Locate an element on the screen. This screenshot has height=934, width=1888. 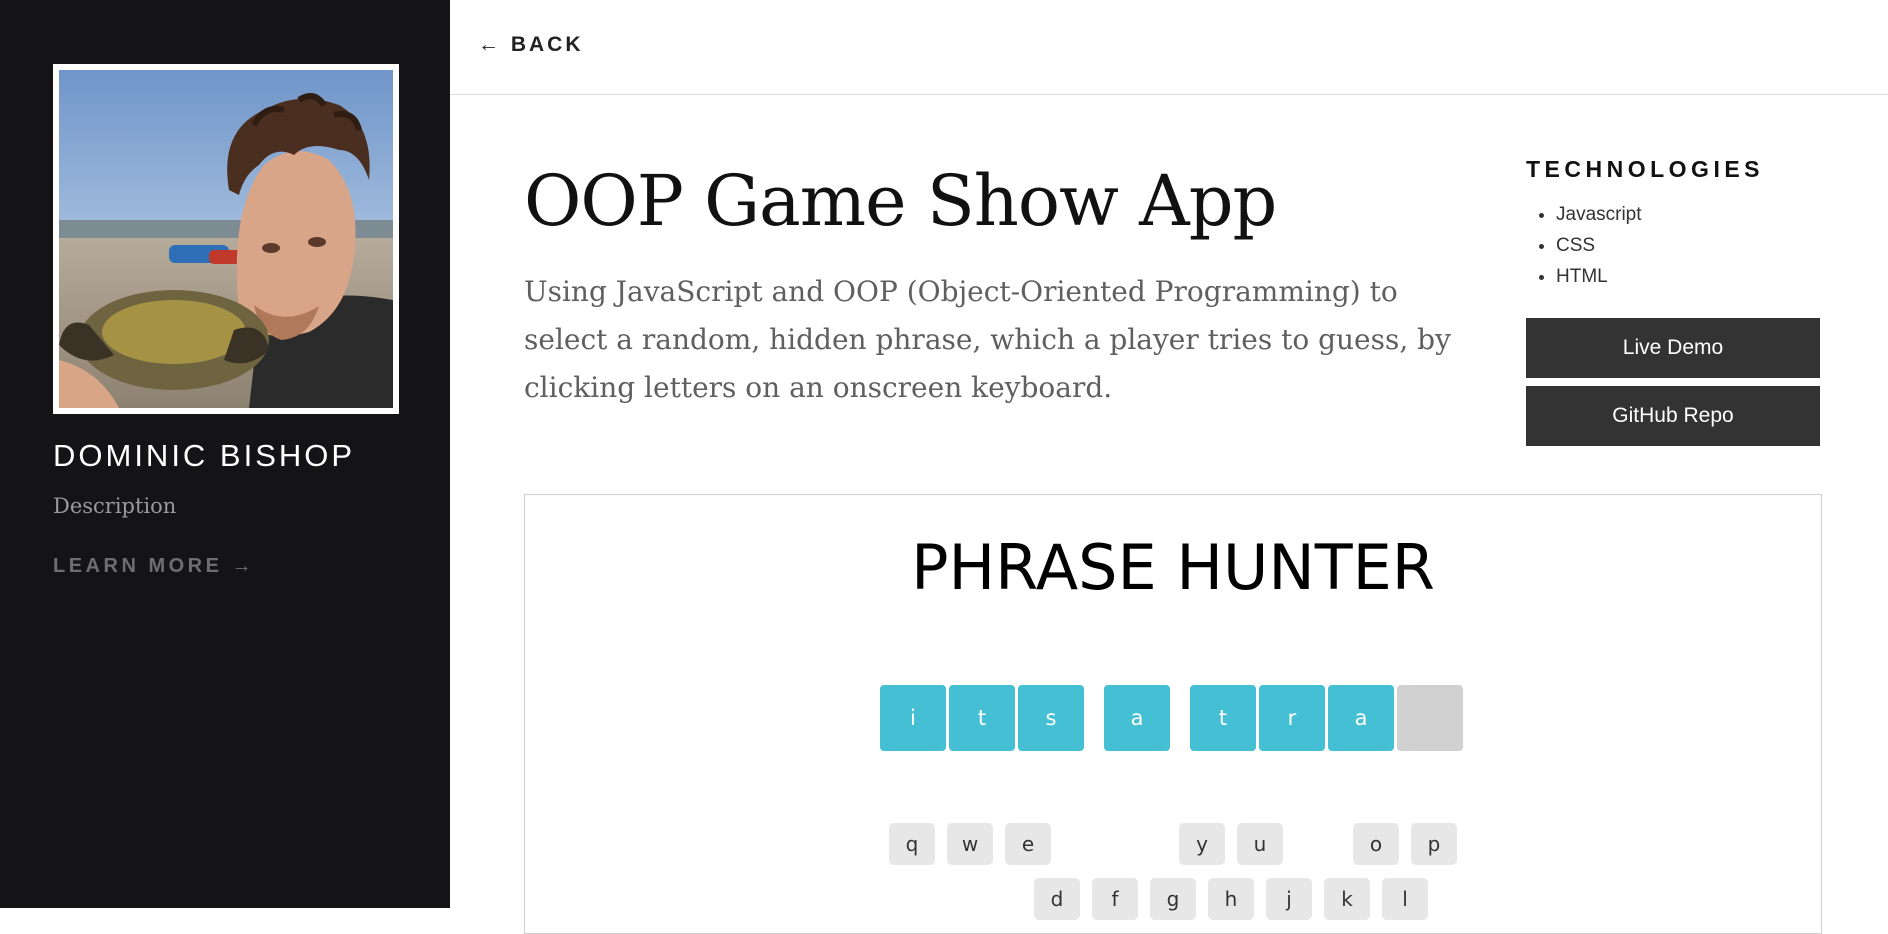
github-repo-button: GitHub Repo is located at coordinates (1673, 416).